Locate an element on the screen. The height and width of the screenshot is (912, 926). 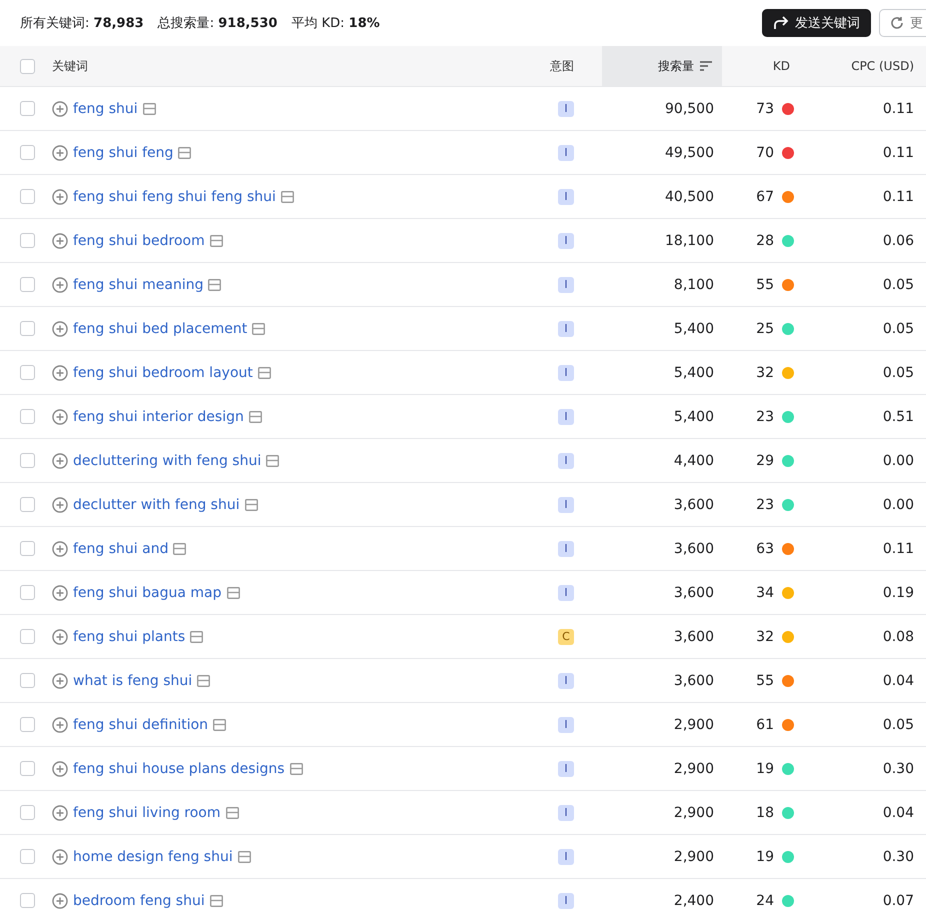
column-header: 意图 is located at coordinates (562, 66).